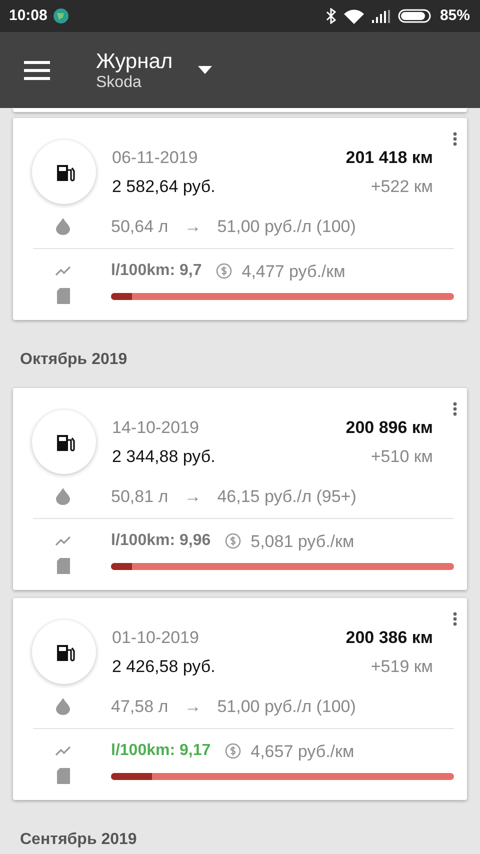 The height and width of the screenshot is (854, 480). I want to click on cost-per-km-text: 5,081 руб./км, so click(302, 541).